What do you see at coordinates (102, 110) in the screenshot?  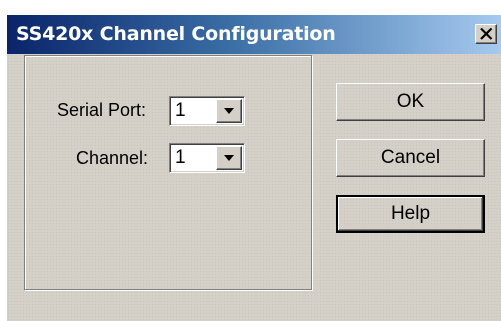 I see `serial-port-label: Serial Port:` at bounding box center [102, 110].